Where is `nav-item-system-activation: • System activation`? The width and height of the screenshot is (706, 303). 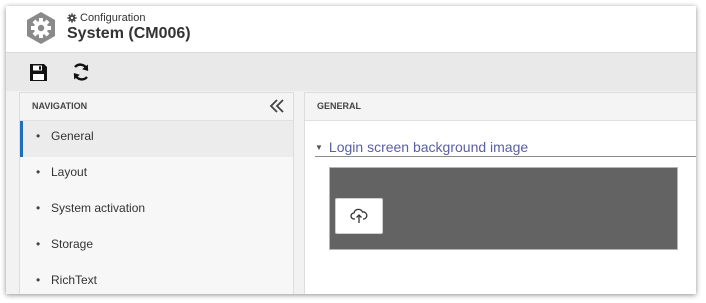
nav-item-system-activation: • System activation is located at coordinates (156, 211).